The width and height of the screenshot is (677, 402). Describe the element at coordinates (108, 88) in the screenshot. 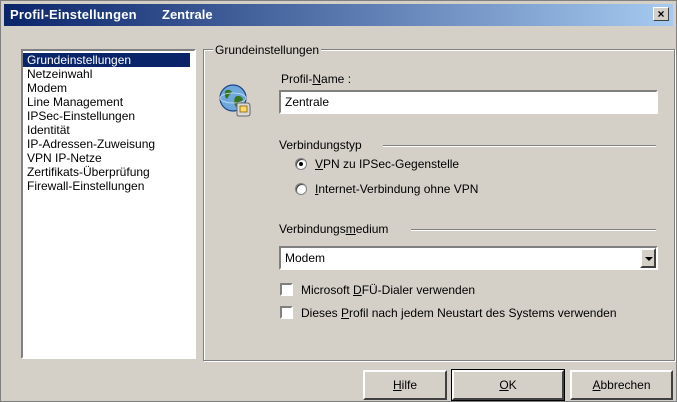

I see `sidebar-item-modem: Modem` at that location.